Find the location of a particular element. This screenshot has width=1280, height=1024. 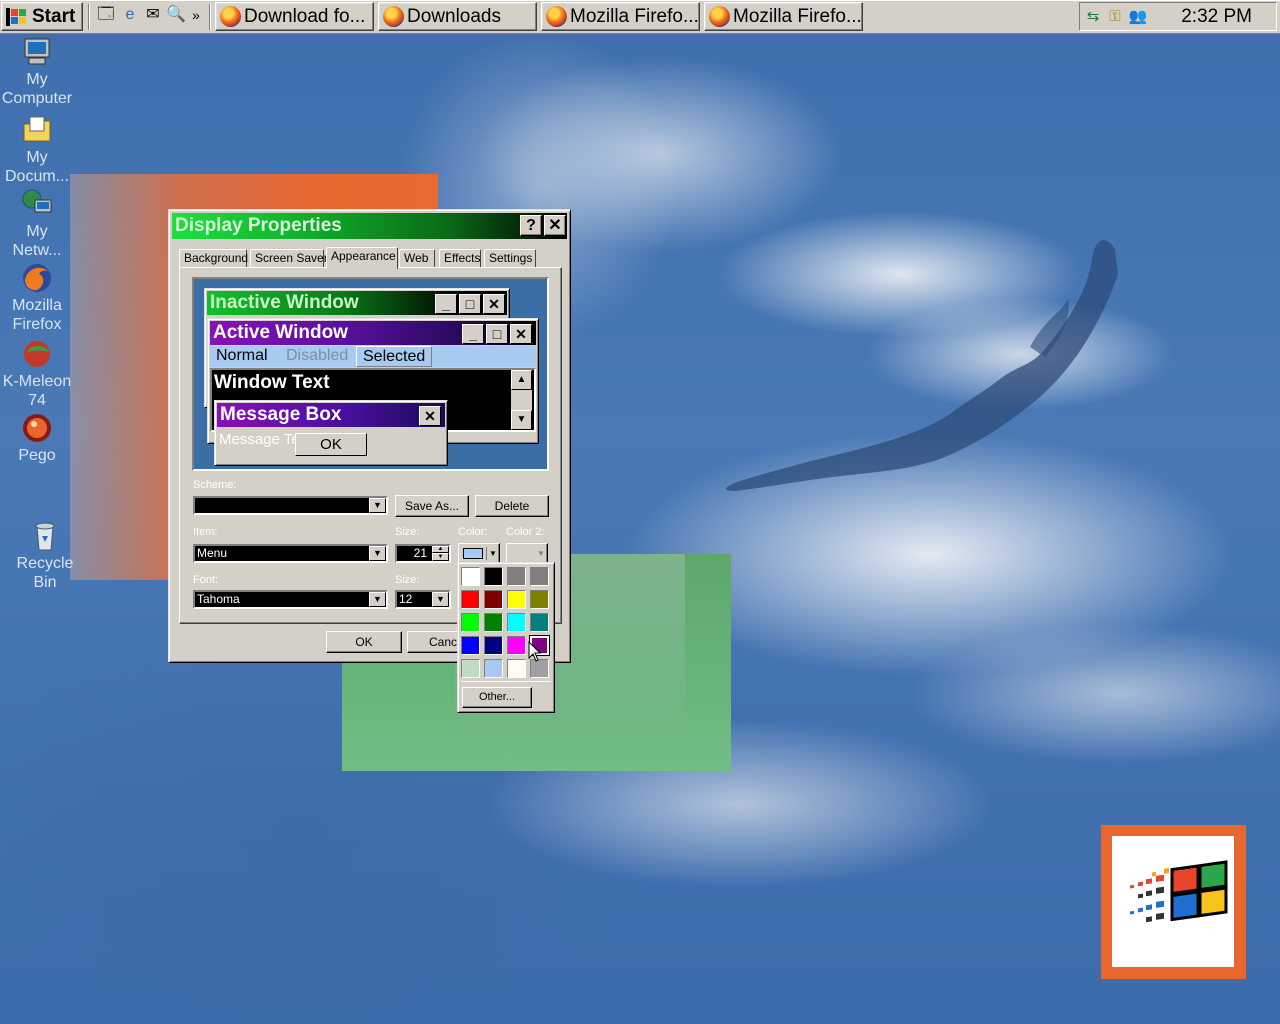

color-picker-button: ▼ is located at coordinates (479, 553).